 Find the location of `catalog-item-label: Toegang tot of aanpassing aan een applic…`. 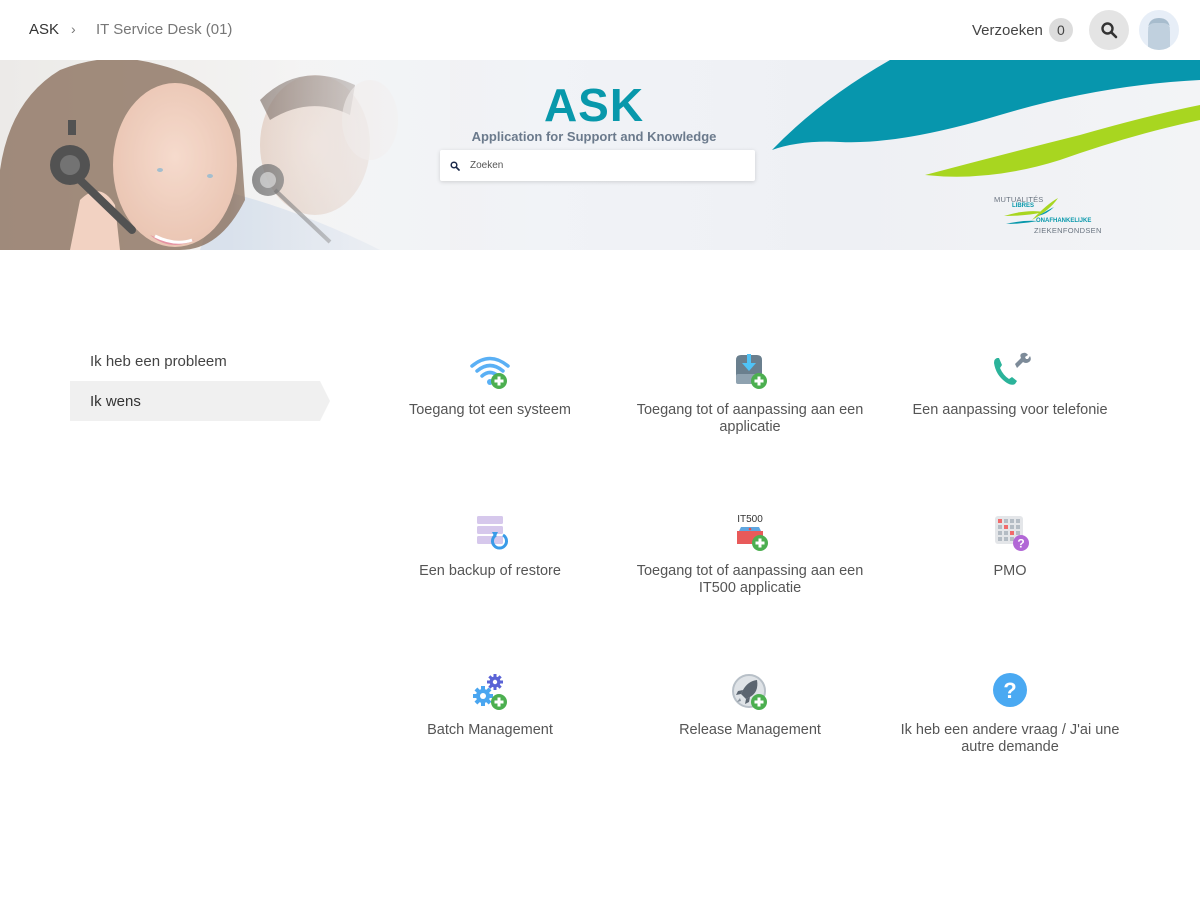

catalog-item-label: Toegang tot of aanpassing aan een applic… is located at coordinates (750, 418).